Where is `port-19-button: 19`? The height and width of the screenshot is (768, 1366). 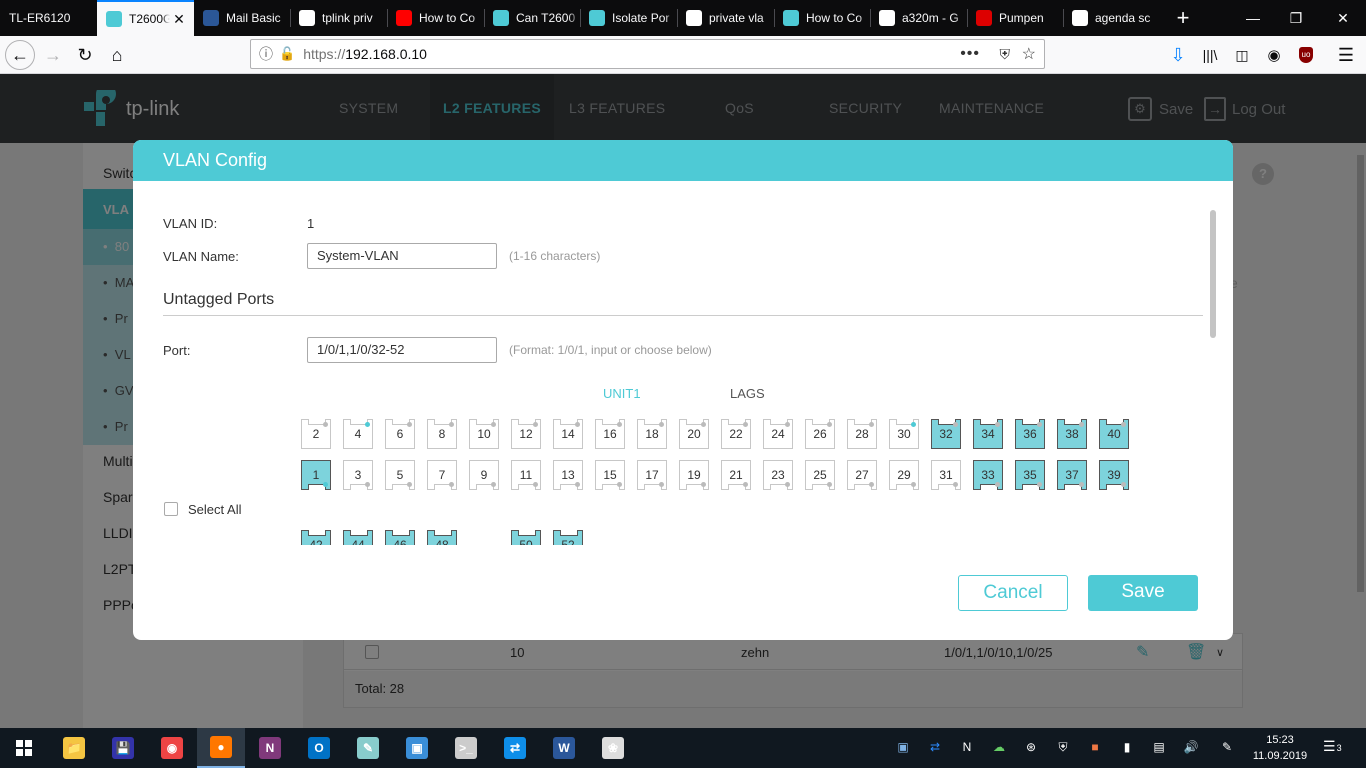 port-19-button: 19 is located at coordinates (694, 475).